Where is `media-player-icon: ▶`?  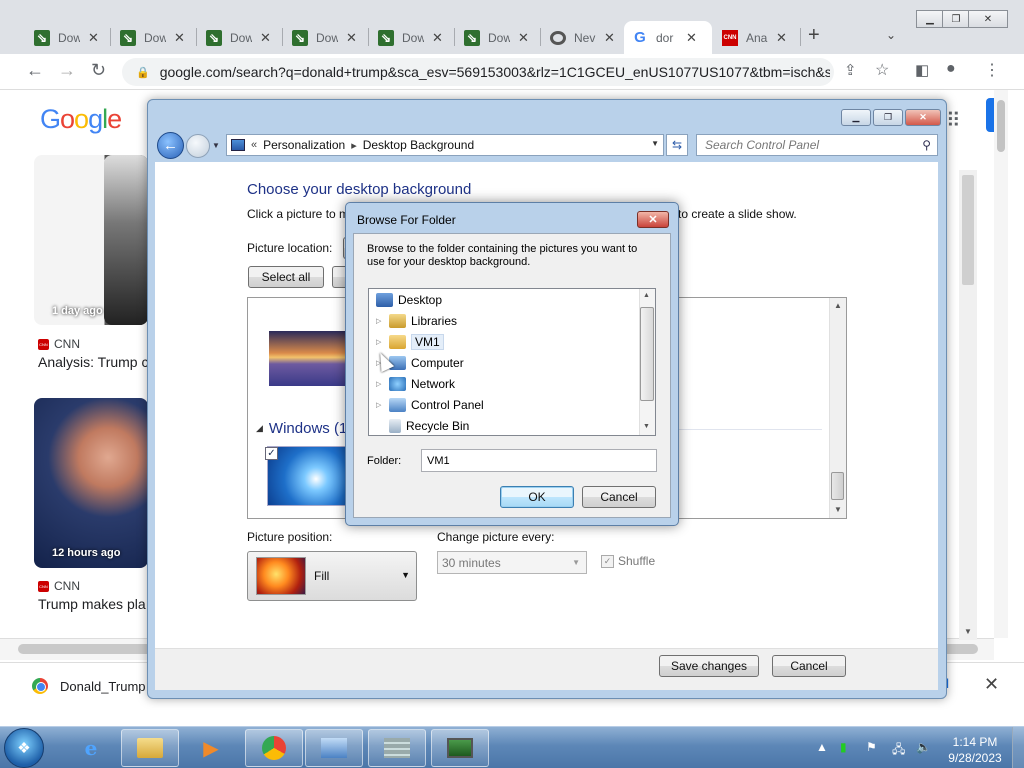 media-player-icon: ▶ is located at coordinates (211, 748).